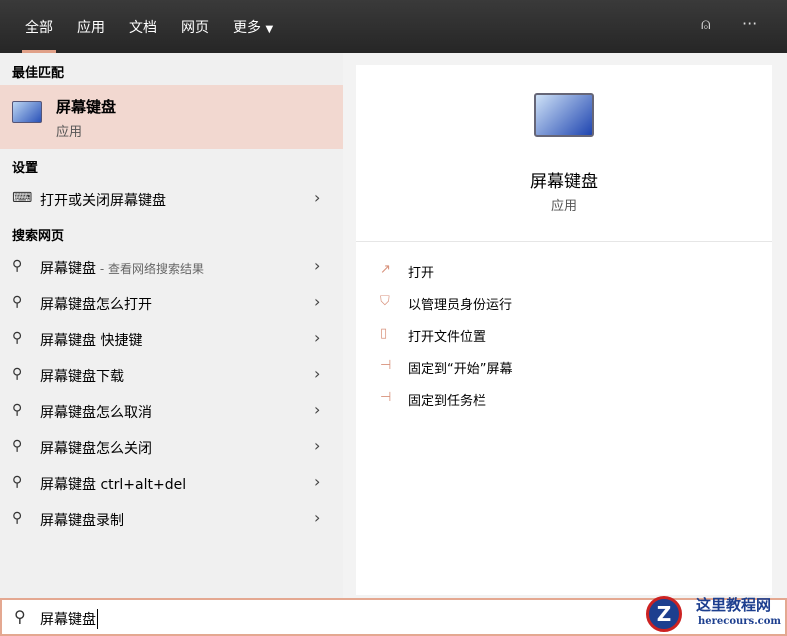 The width and height of the screenshot is (787, 636). What do you see at coordinates (171, 447) in the screenshot?
I see `web-search-item: ⚲ 屏幕键盘怎么关闭 ›` at bounding box center [171, 447].